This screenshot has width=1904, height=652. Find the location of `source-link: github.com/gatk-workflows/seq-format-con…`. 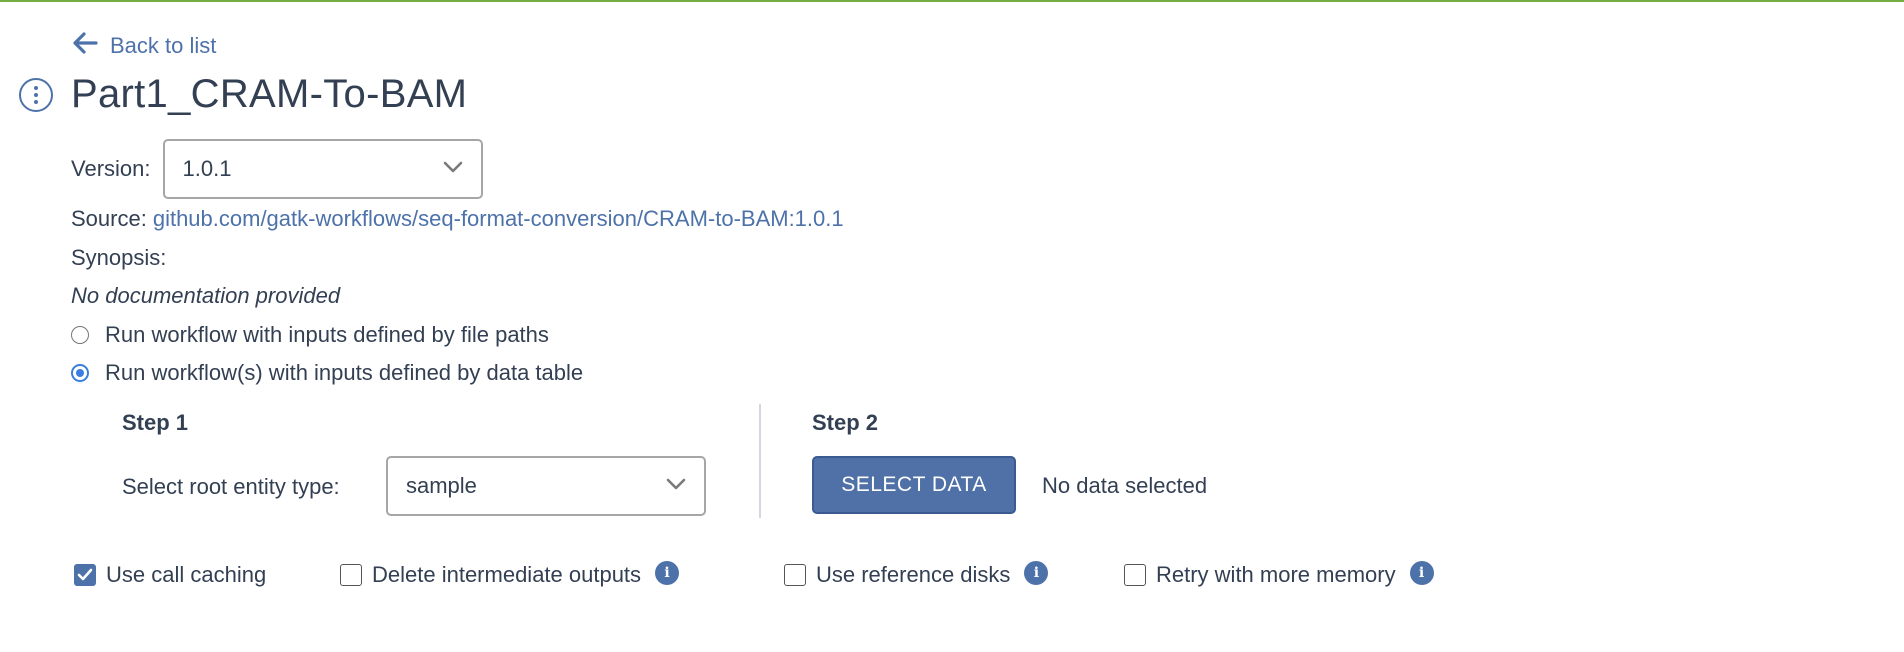

source-link: github.com/gatk-workflows/seq-format-con… is located at coordinates (498, 218).